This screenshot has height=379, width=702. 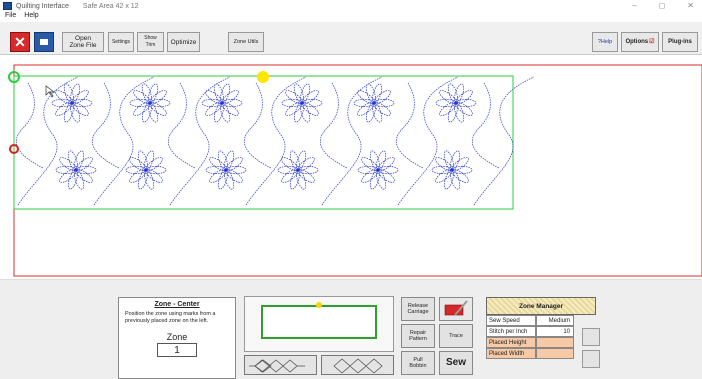 I want to click on pattern-right-button, so click(x=357, y=365).